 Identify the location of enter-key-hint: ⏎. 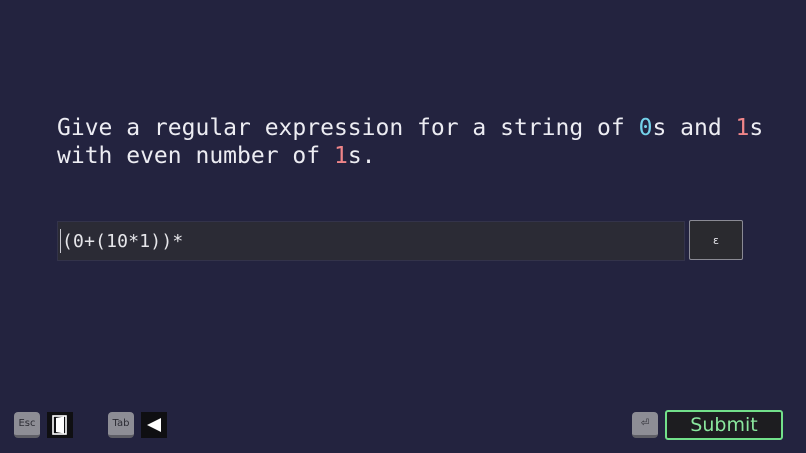
(645, 425).